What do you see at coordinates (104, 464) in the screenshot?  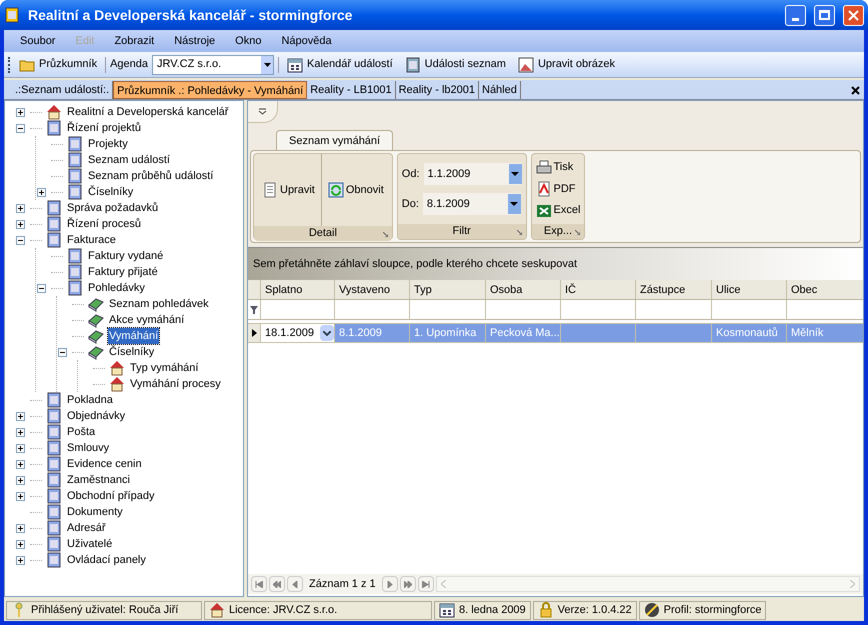 I see `tree-item: Evidence cenin` at bounding box center [104, 464].